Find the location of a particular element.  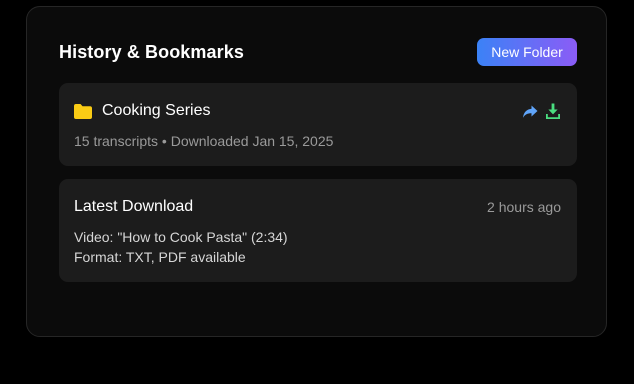

folder-meta: 15 transcripts • Downloaded Jan 15, 2025 is located at coordinates (204, 141).